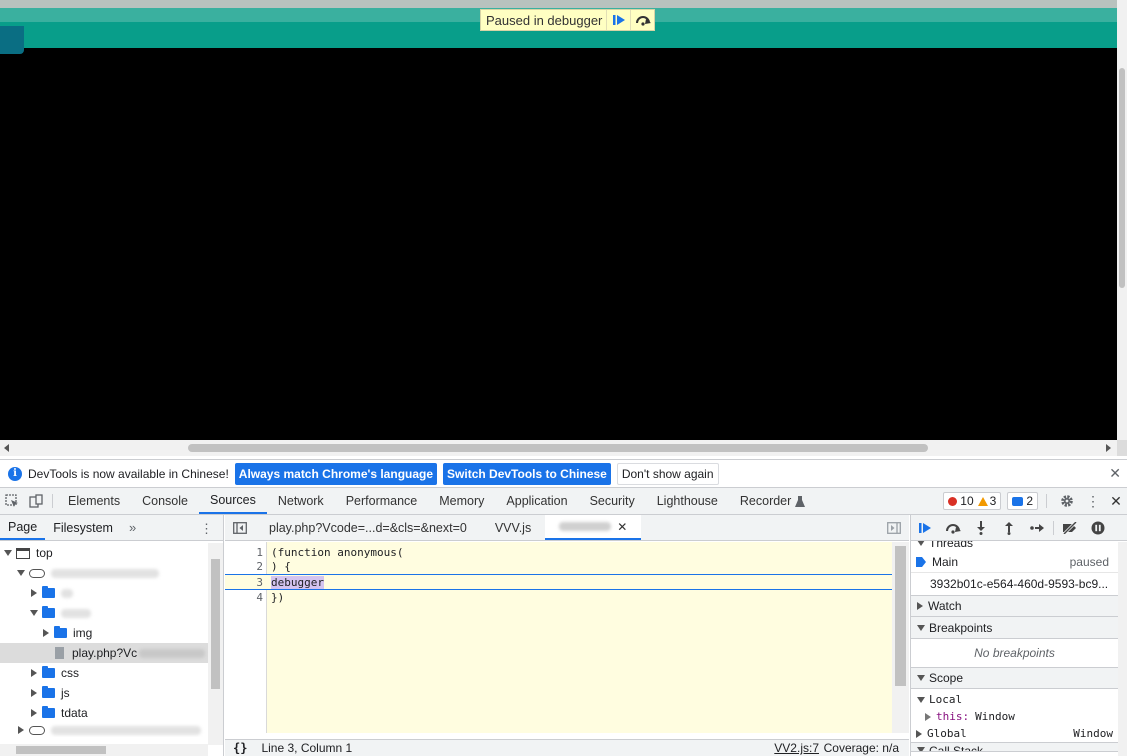 The height and width of the screenshot is (756, 1127). Describe the element at coordinates (1022, 501) in the screenshot. I see `messages-counter: 2` at that location.